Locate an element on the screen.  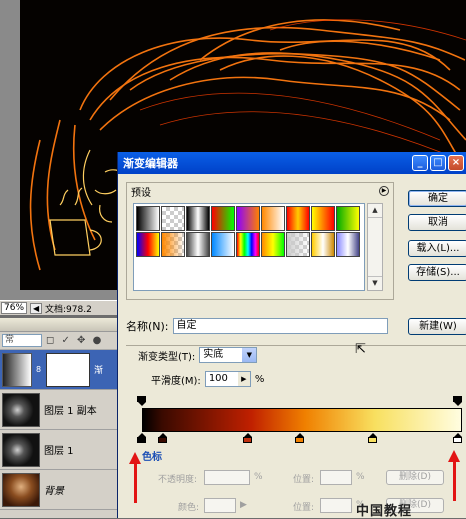
presets-group: 预设 ▶ ▲ ▼ is located at coordinates (260, 241).